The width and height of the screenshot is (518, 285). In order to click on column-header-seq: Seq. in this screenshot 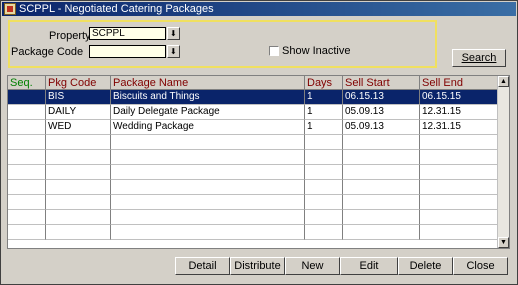, I will do `click(27, 83)`.